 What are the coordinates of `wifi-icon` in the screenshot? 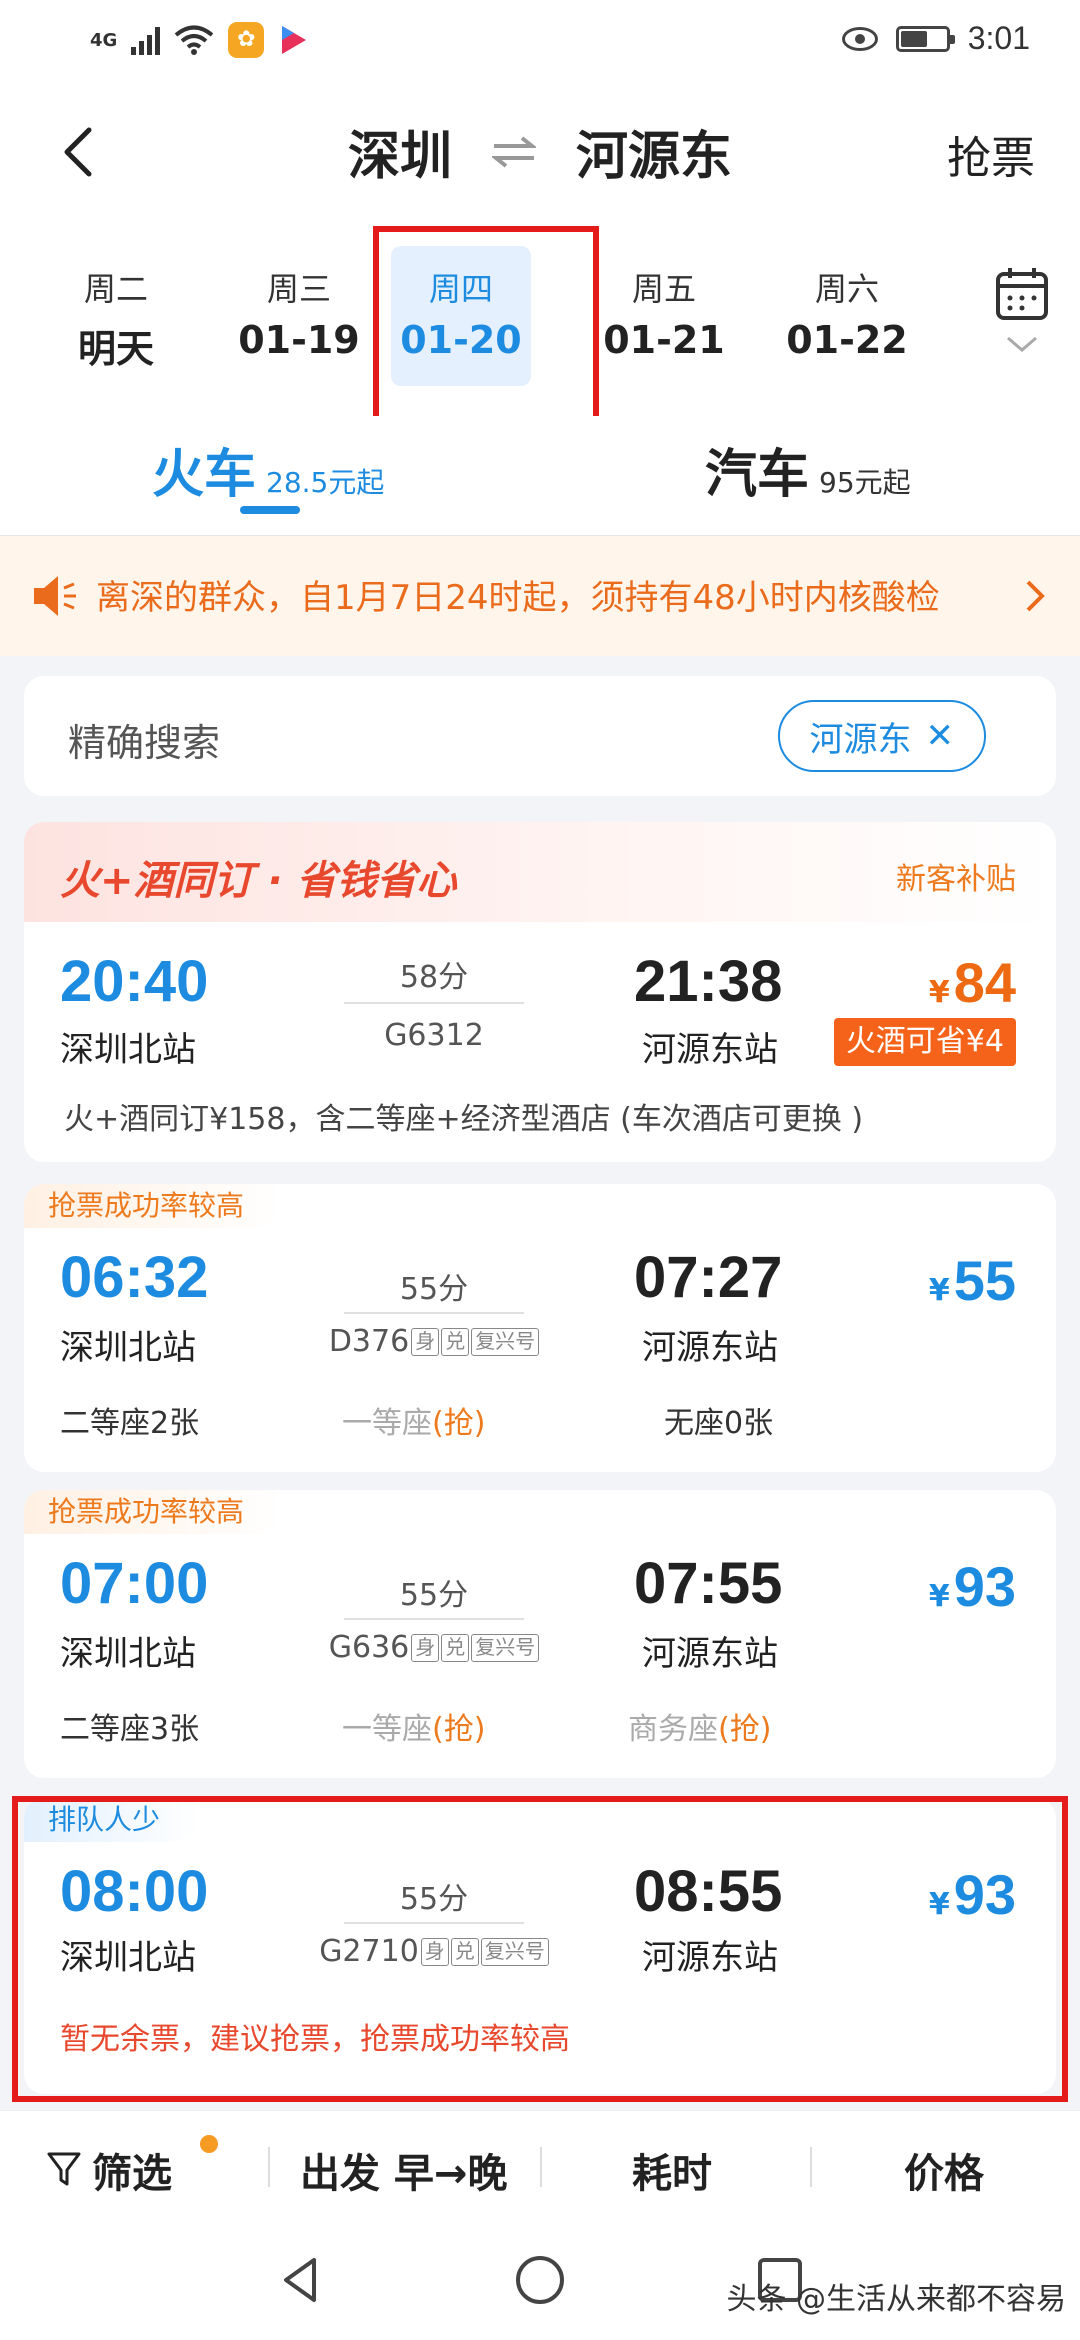 It's located at (194, 40).